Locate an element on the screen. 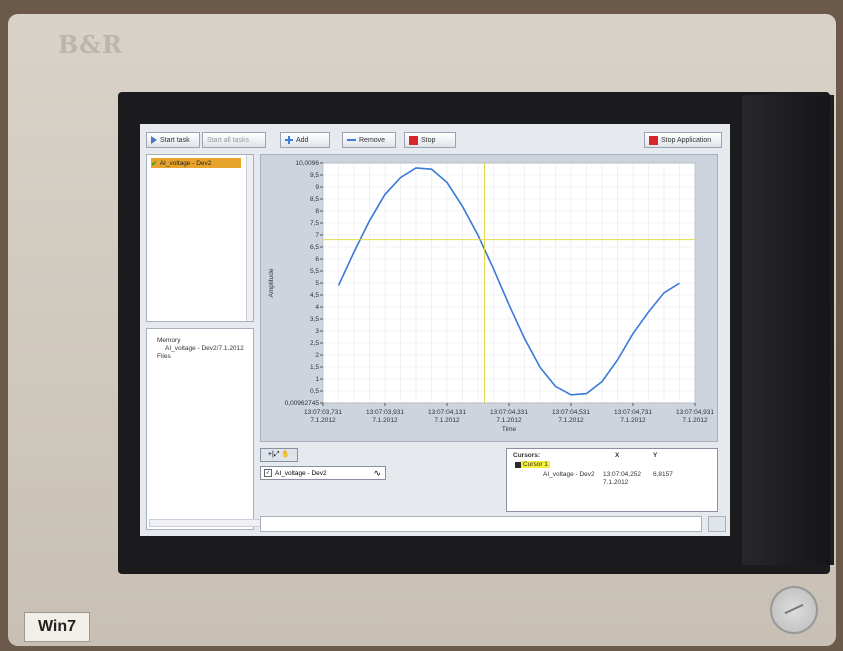  y-tick-label: 1 is located at coordinates (317, 379).